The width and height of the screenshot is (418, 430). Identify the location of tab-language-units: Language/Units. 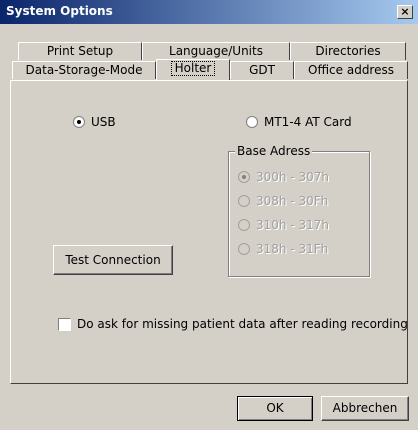
(216, 51).